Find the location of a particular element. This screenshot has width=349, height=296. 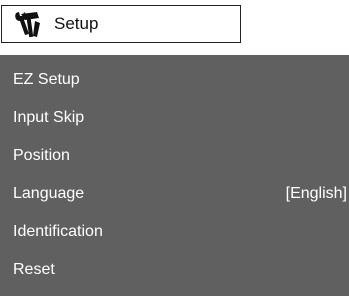

menu-item-input-skip: Input Skip is located at coordinates (174, 118).